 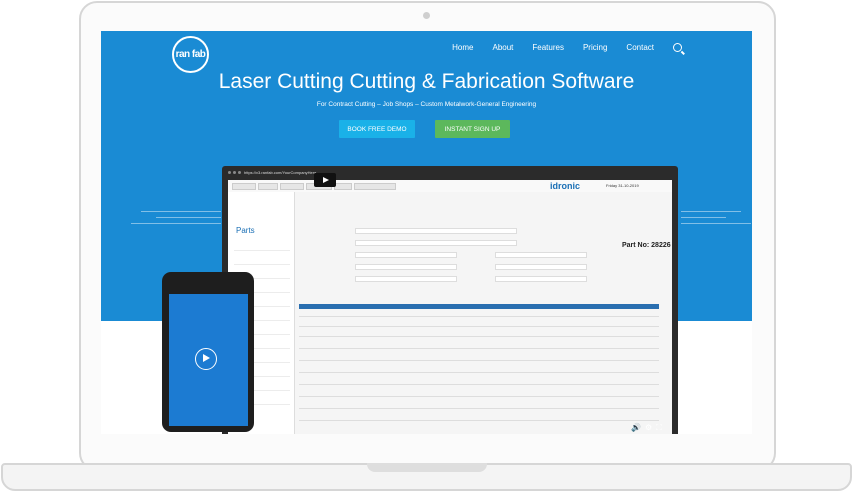 I want to click on main-nav: Home About Features Pricing Contact, so click(x=567, y=47).